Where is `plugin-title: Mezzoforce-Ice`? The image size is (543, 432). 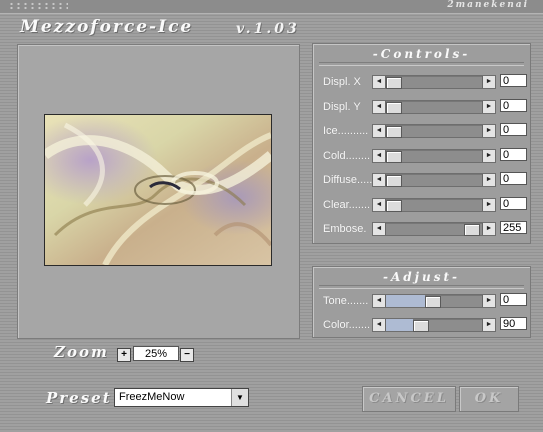
plugin-title: Mezzoforce-Ice is located at coordinates (107, 27).